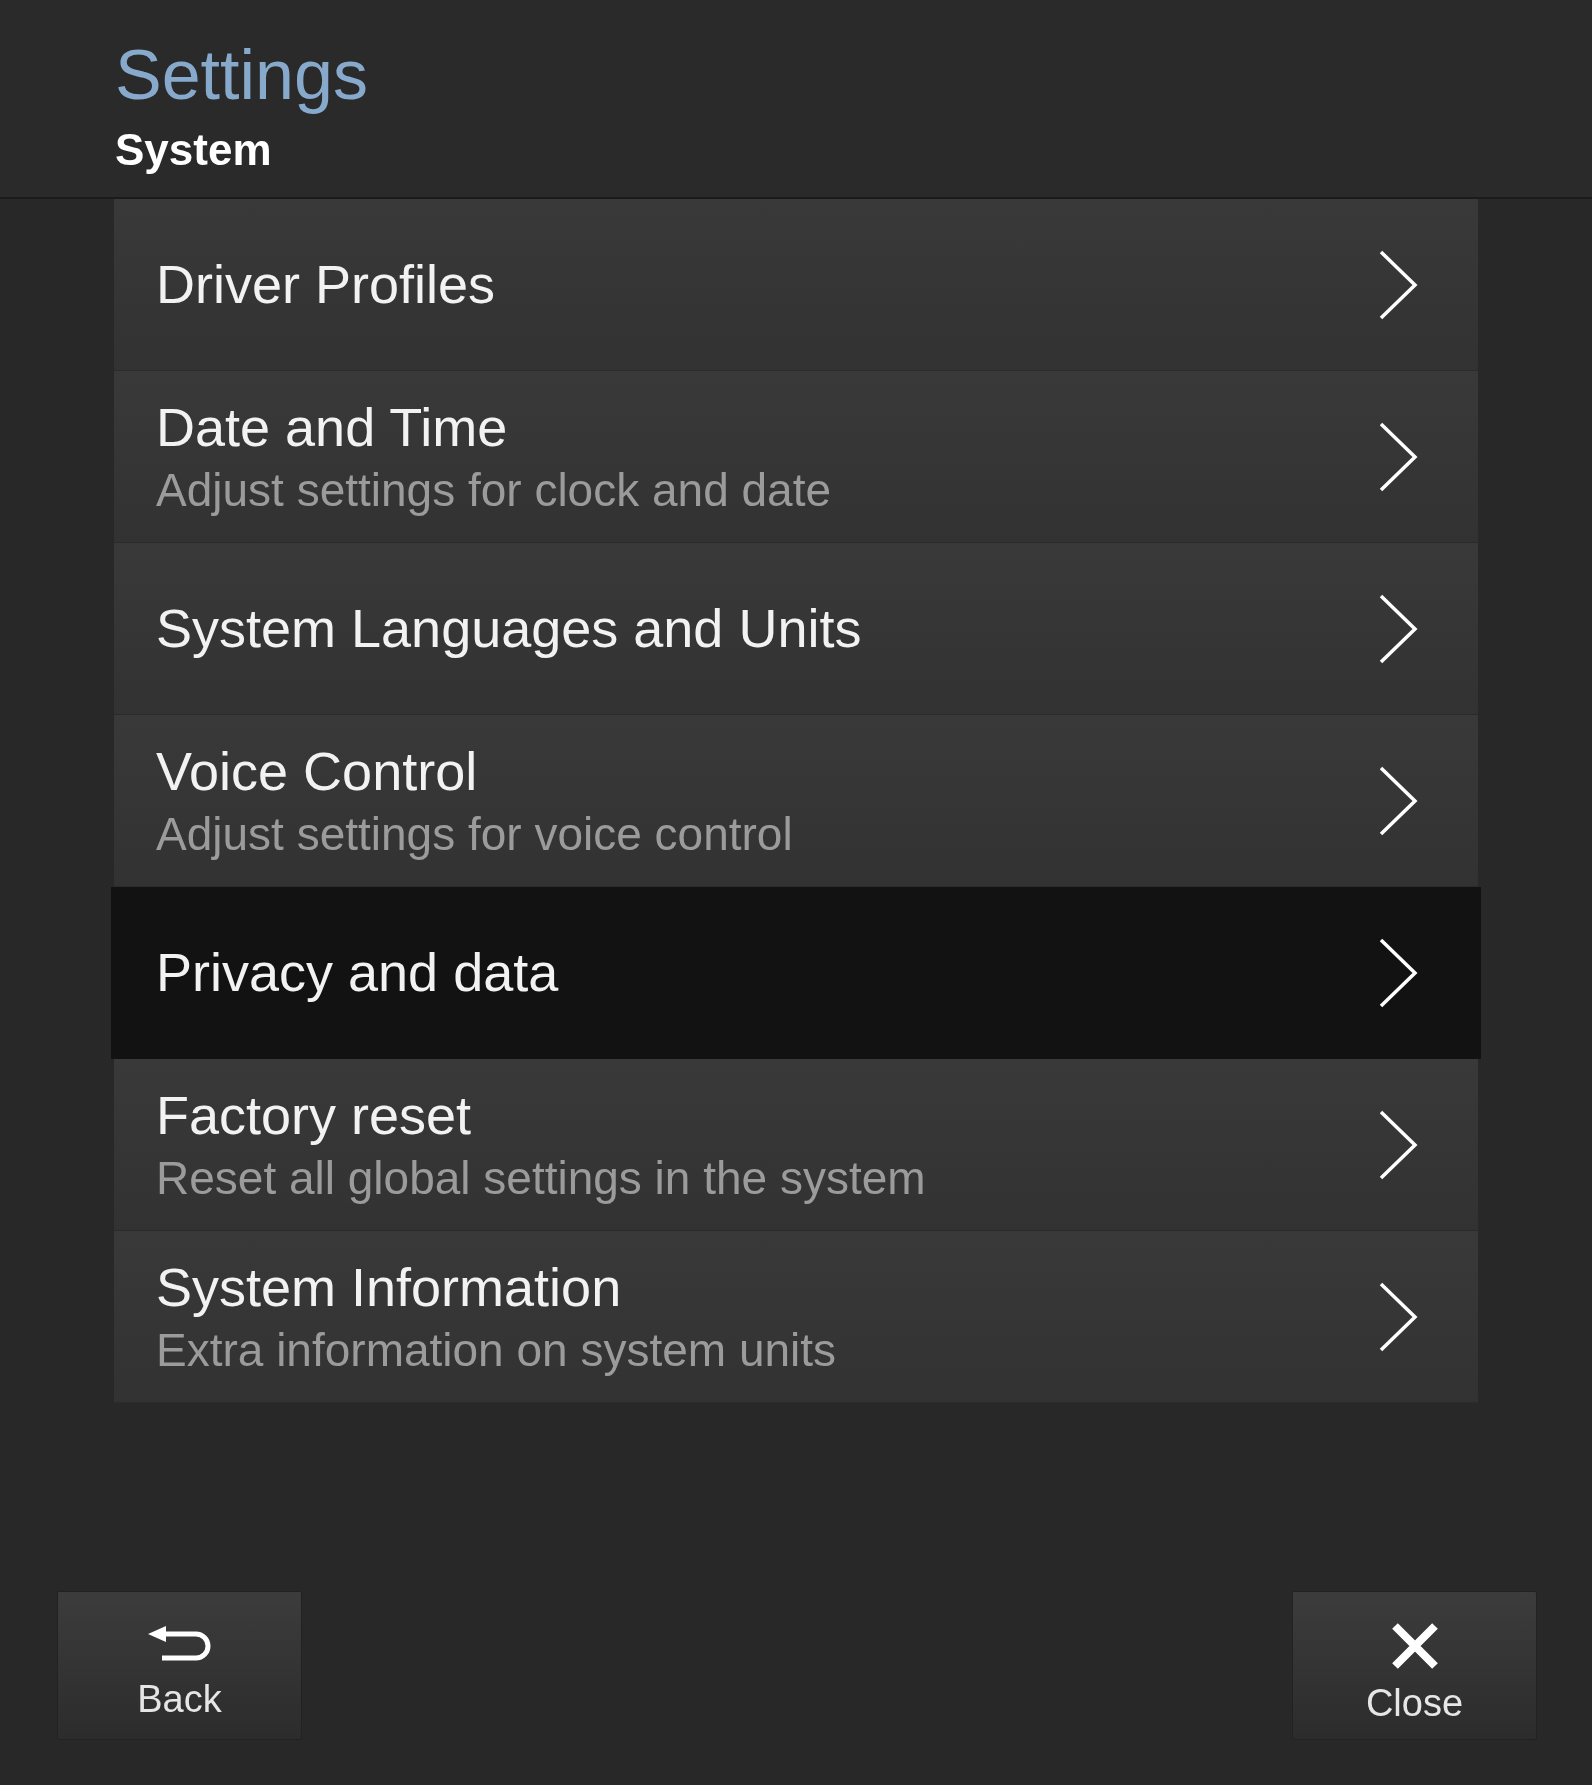 Image resolution: width=1592 pixels, height=1785 pixels. What do you see at coordinates (314, 1115) in the screenshot?
I see `menu-item-title: Factory reset` at bounding box center [314, 1115].